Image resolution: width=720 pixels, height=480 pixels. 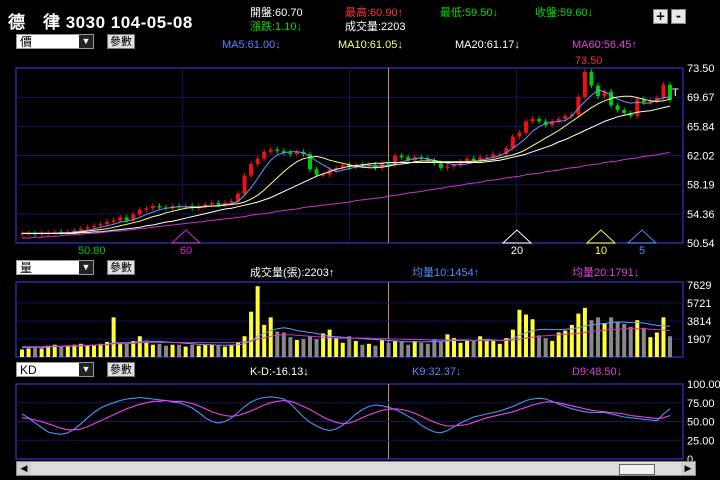 What do you see at coordinates (601, 251) in the screenshot?
I see `ma-period-label: 10` at bounding box center [601, 251].